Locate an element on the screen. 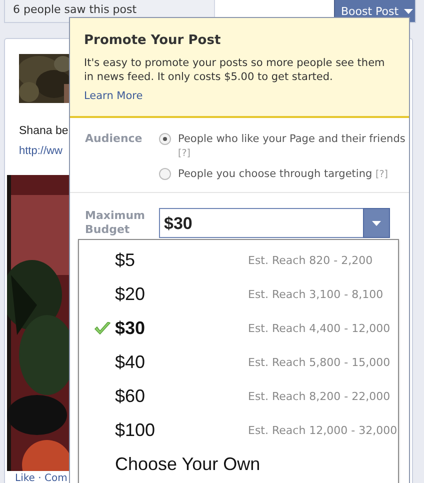 This screenshot has height=483, width=424. budget-option: $40 Est. Reach 5,800 - 15,000 is located at coordinates (238, 362).